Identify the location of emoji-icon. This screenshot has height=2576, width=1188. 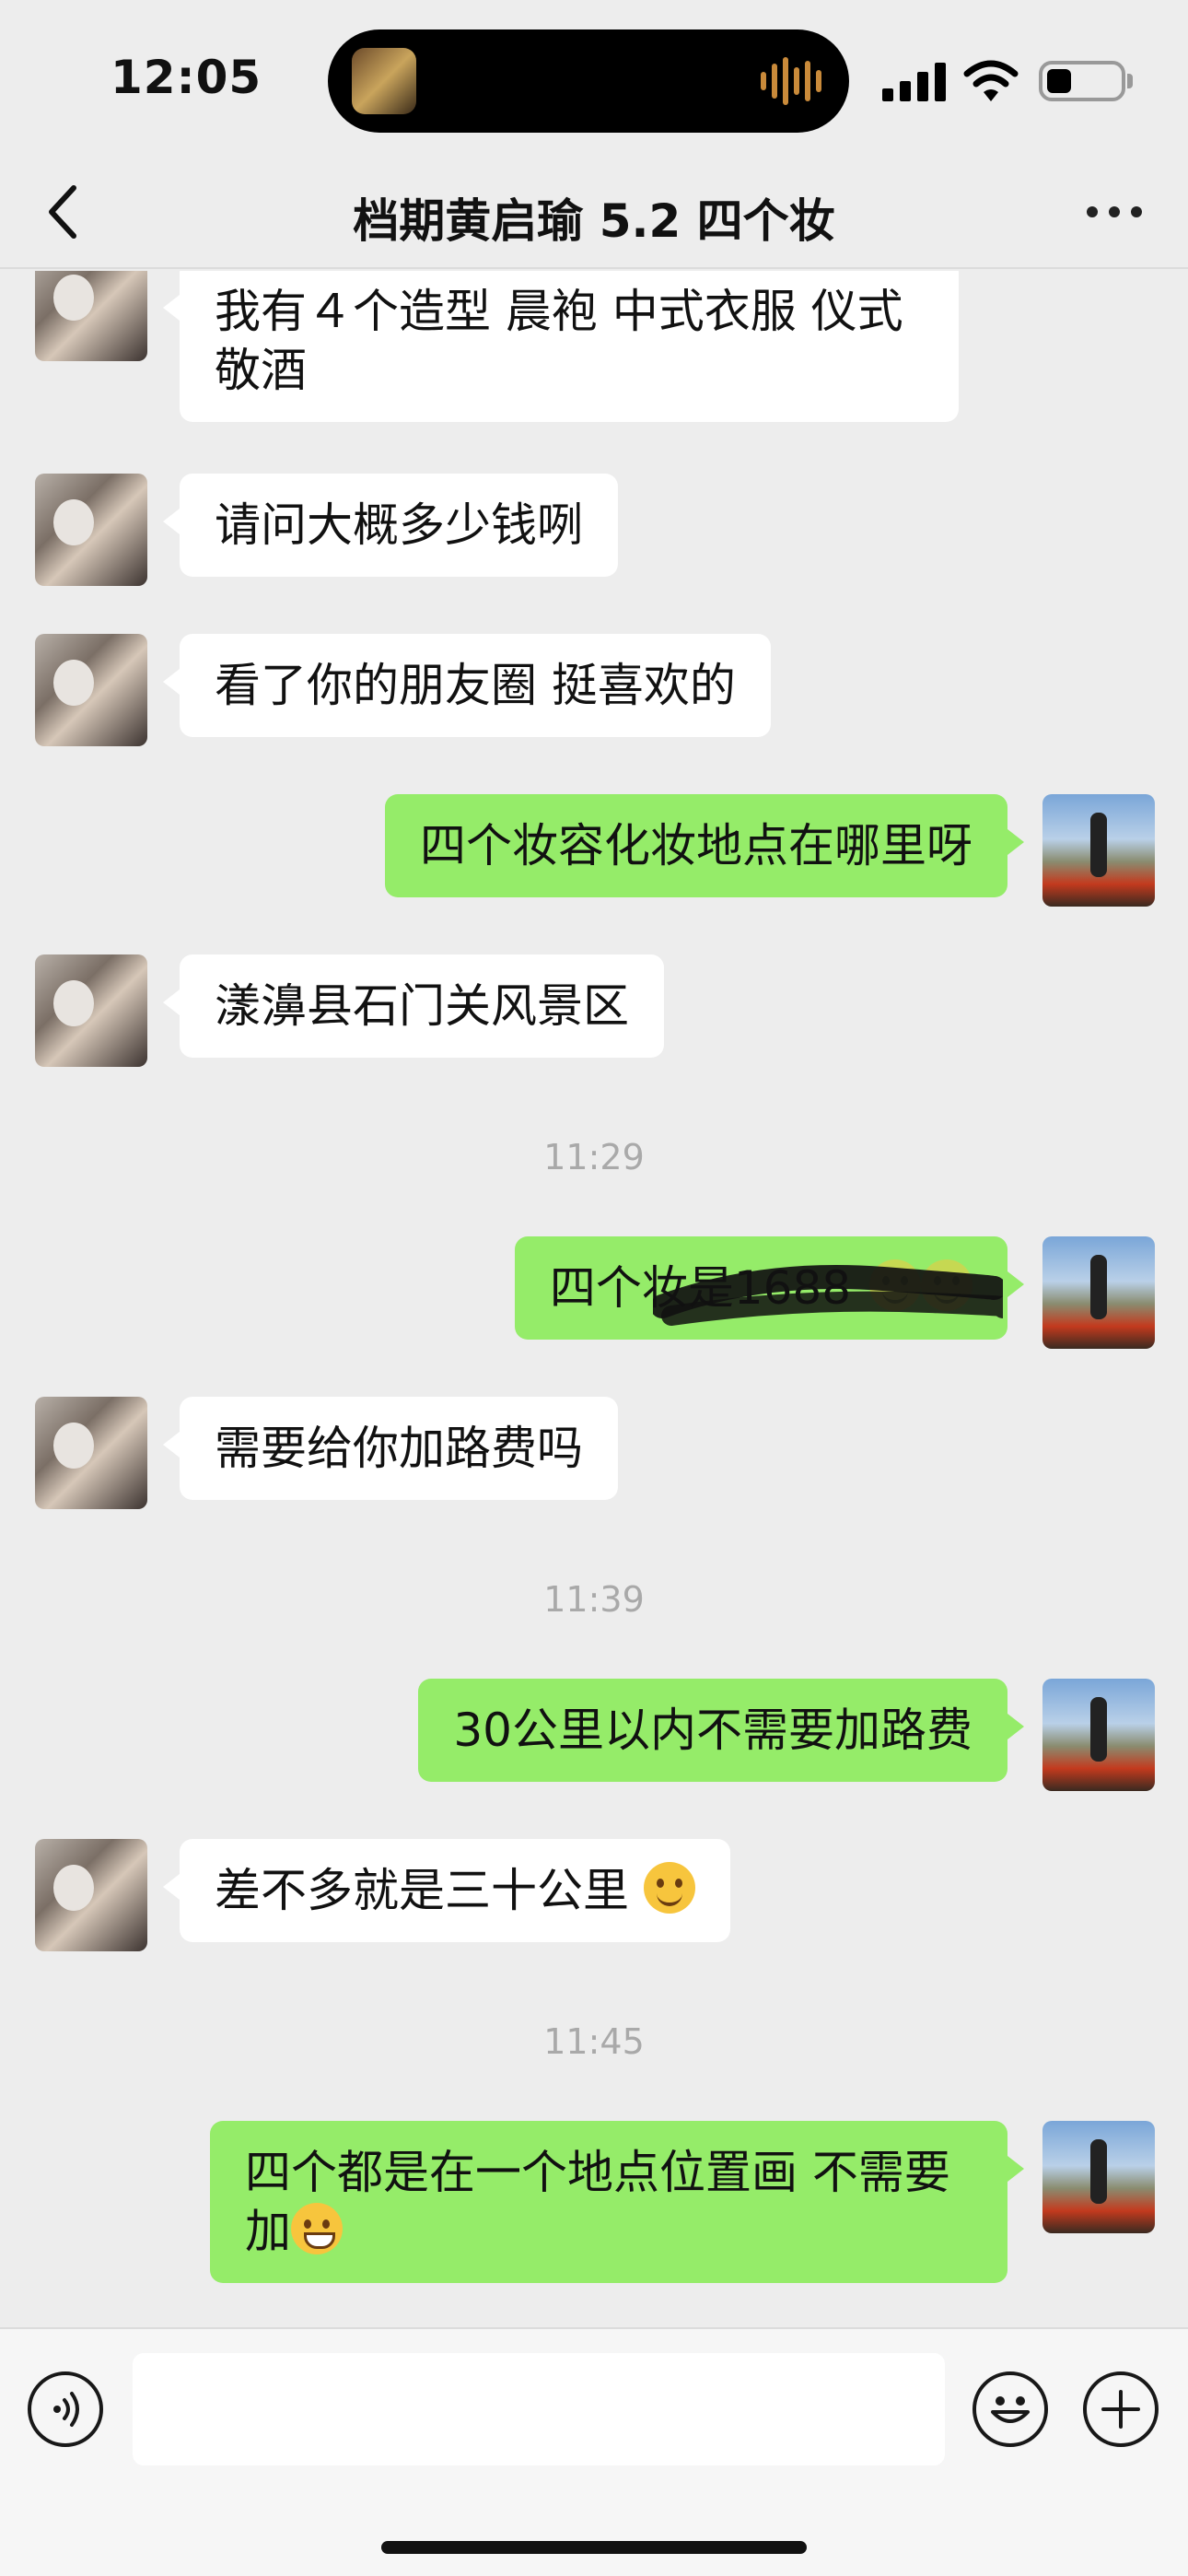
(1010, 2409).